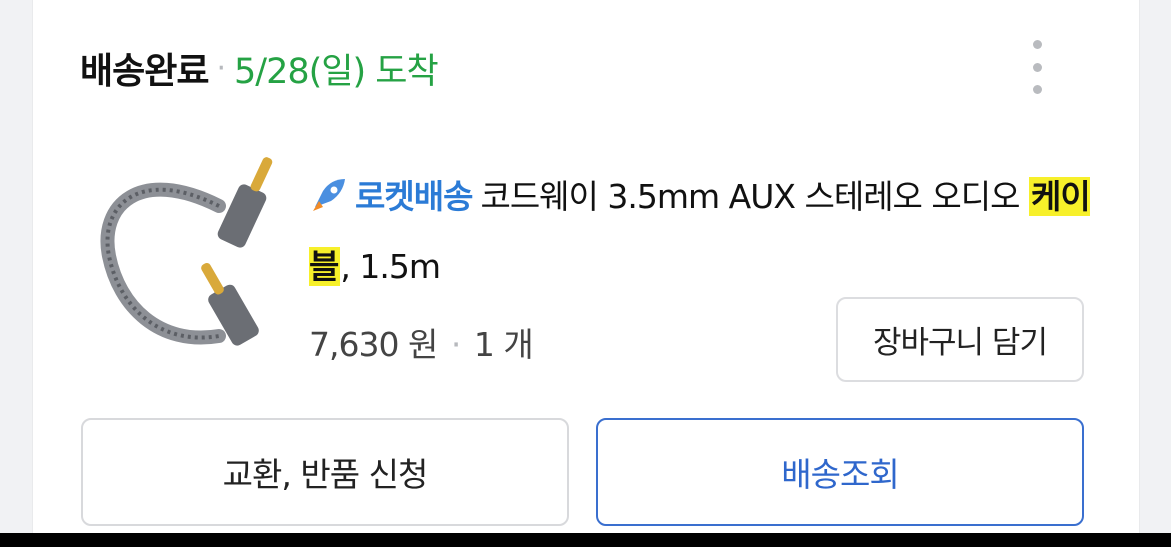 This screenshot has height=547, width=1171. What do you see at coordinates (754, 196) in the screenshot?
I see `product-name-part: 코드웨이 3.5mm AUX 스테레오 오디오` at bounding box center [754, 196].